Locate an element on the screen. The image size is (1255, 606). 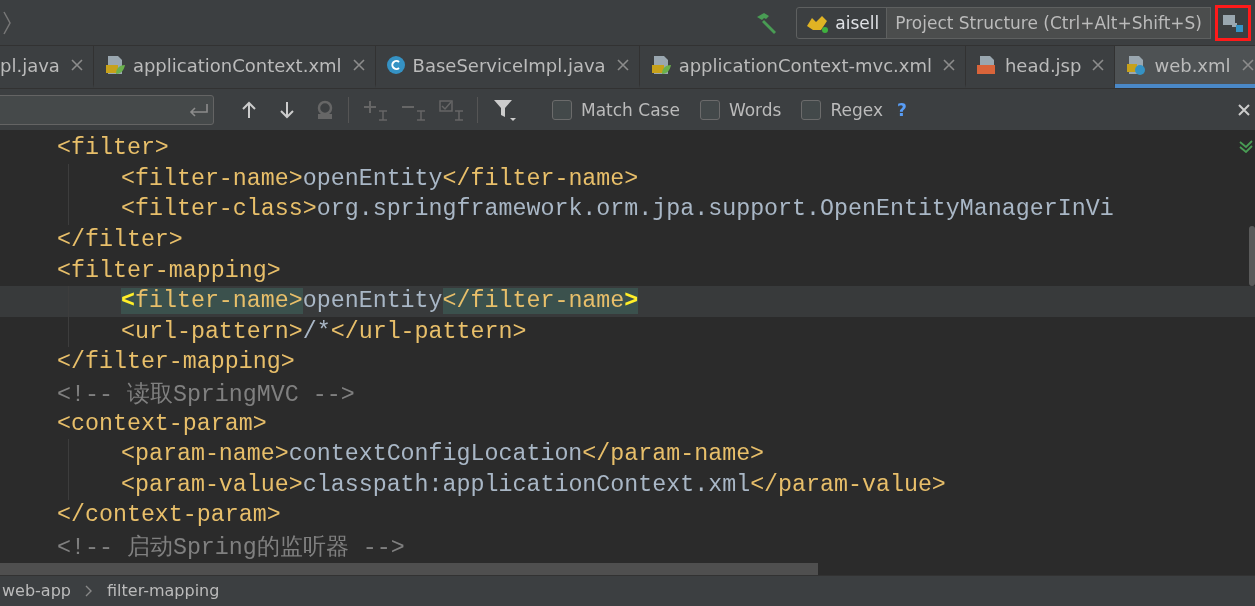
code-token: </param-name> is located at coordinates (673, 454).